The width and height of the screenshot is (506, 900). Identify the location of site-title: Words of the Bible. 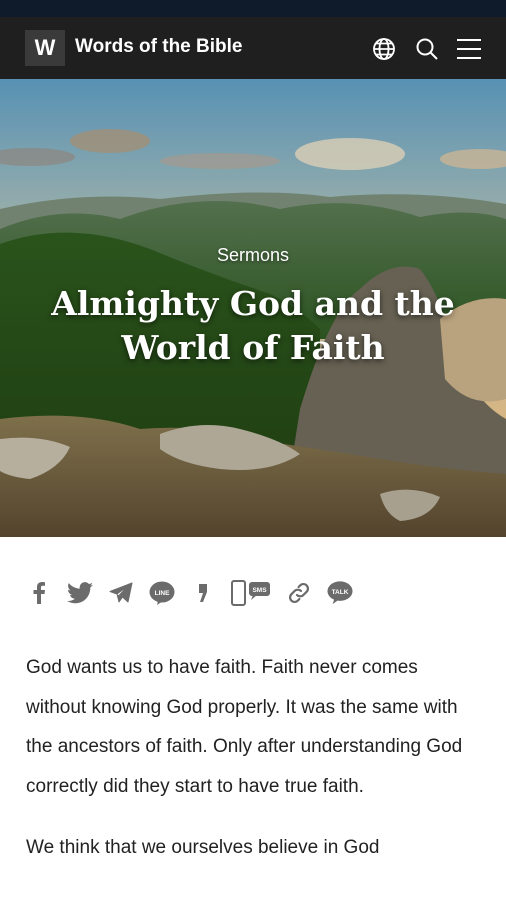
(158, 47).